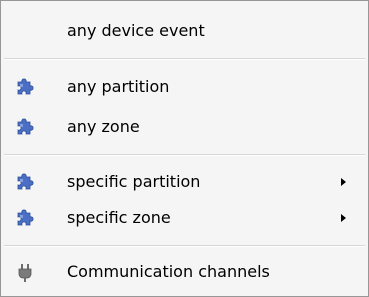 The height and width of the screenshot is (297, 369). I want to click on plug-icon, so click(25, 272).